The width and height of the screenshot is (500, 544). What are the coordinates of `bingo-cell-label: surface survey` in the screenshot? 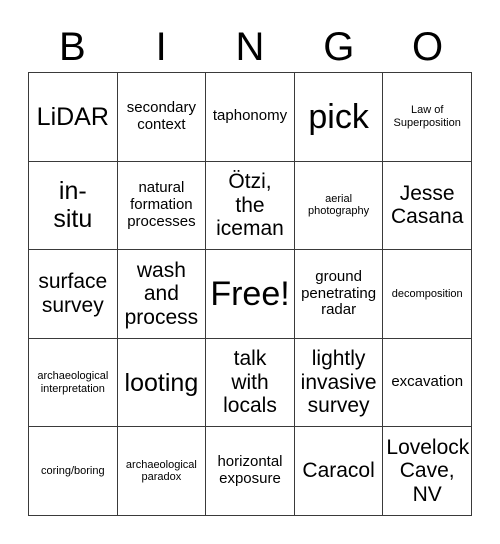 It's located at (73, 293).